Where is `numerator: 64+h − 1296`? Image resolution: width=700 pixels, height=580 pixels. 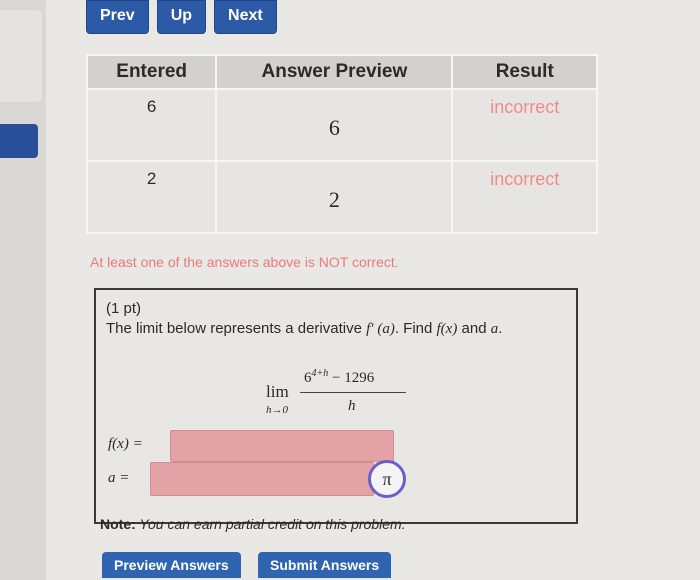 numerator: 64+h − 1296 is located at coordinates (339, 377).